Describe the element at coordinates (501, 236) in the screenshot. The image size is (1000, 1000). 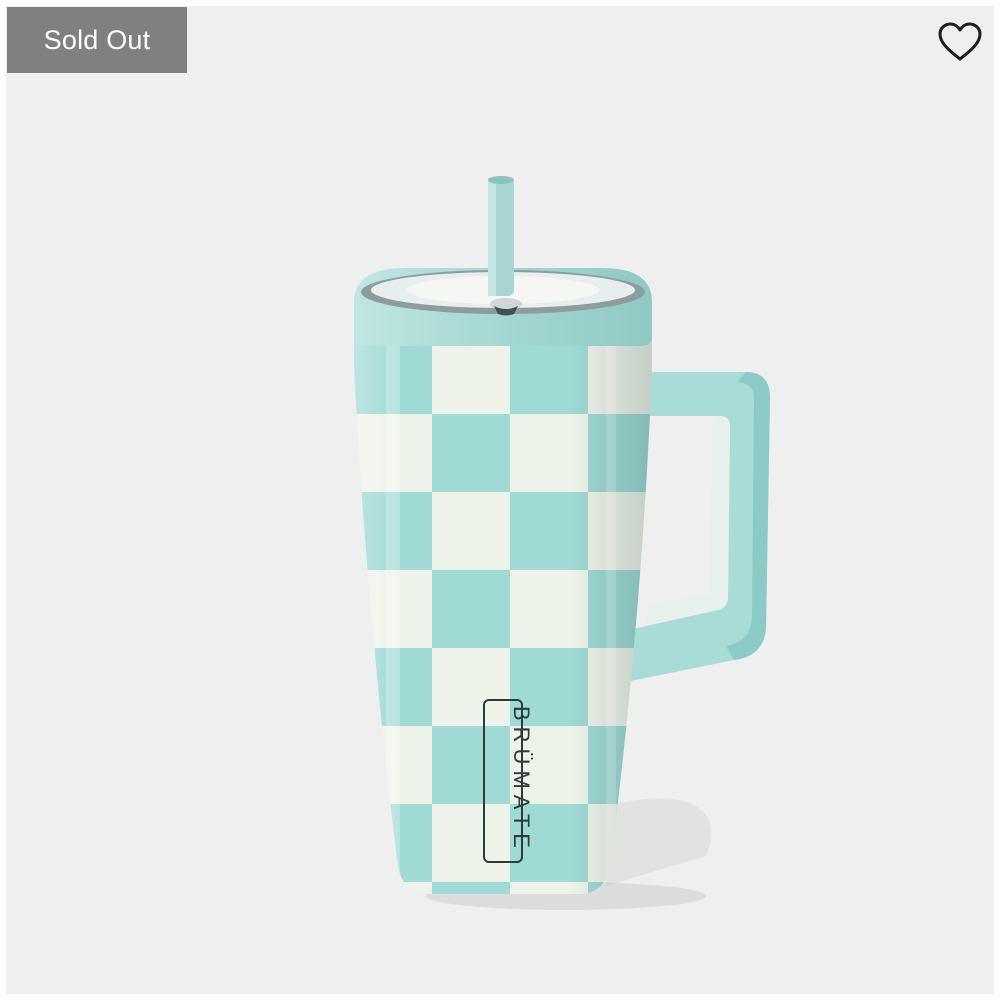
I see `tumbler-straw` at that location.